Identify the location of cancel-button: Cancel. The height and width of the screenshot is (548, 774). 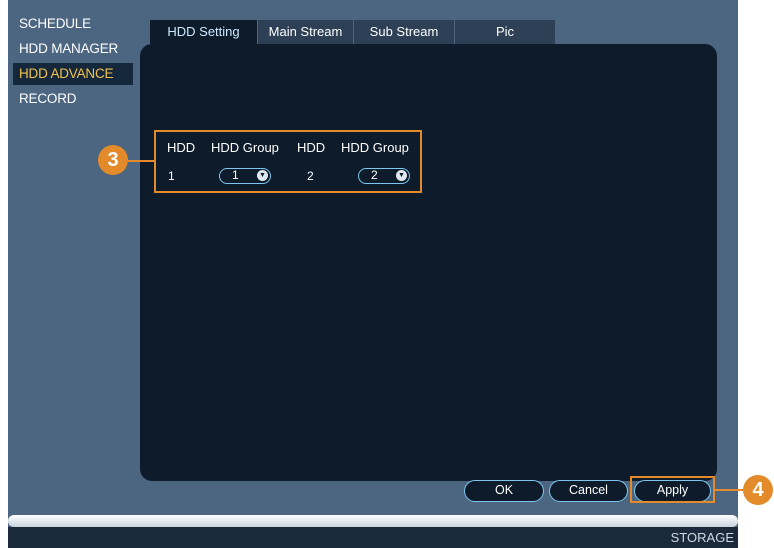
(588, 491).